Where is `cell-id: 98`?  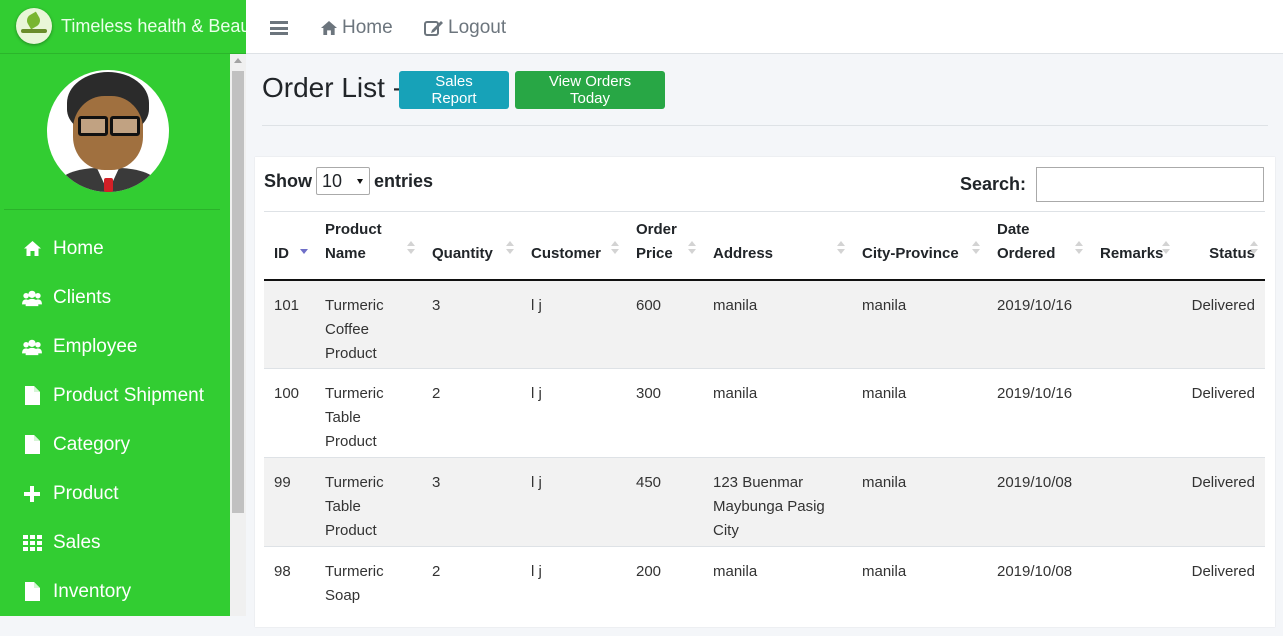
cell-id: 98 is located at coordinates (289, 591).